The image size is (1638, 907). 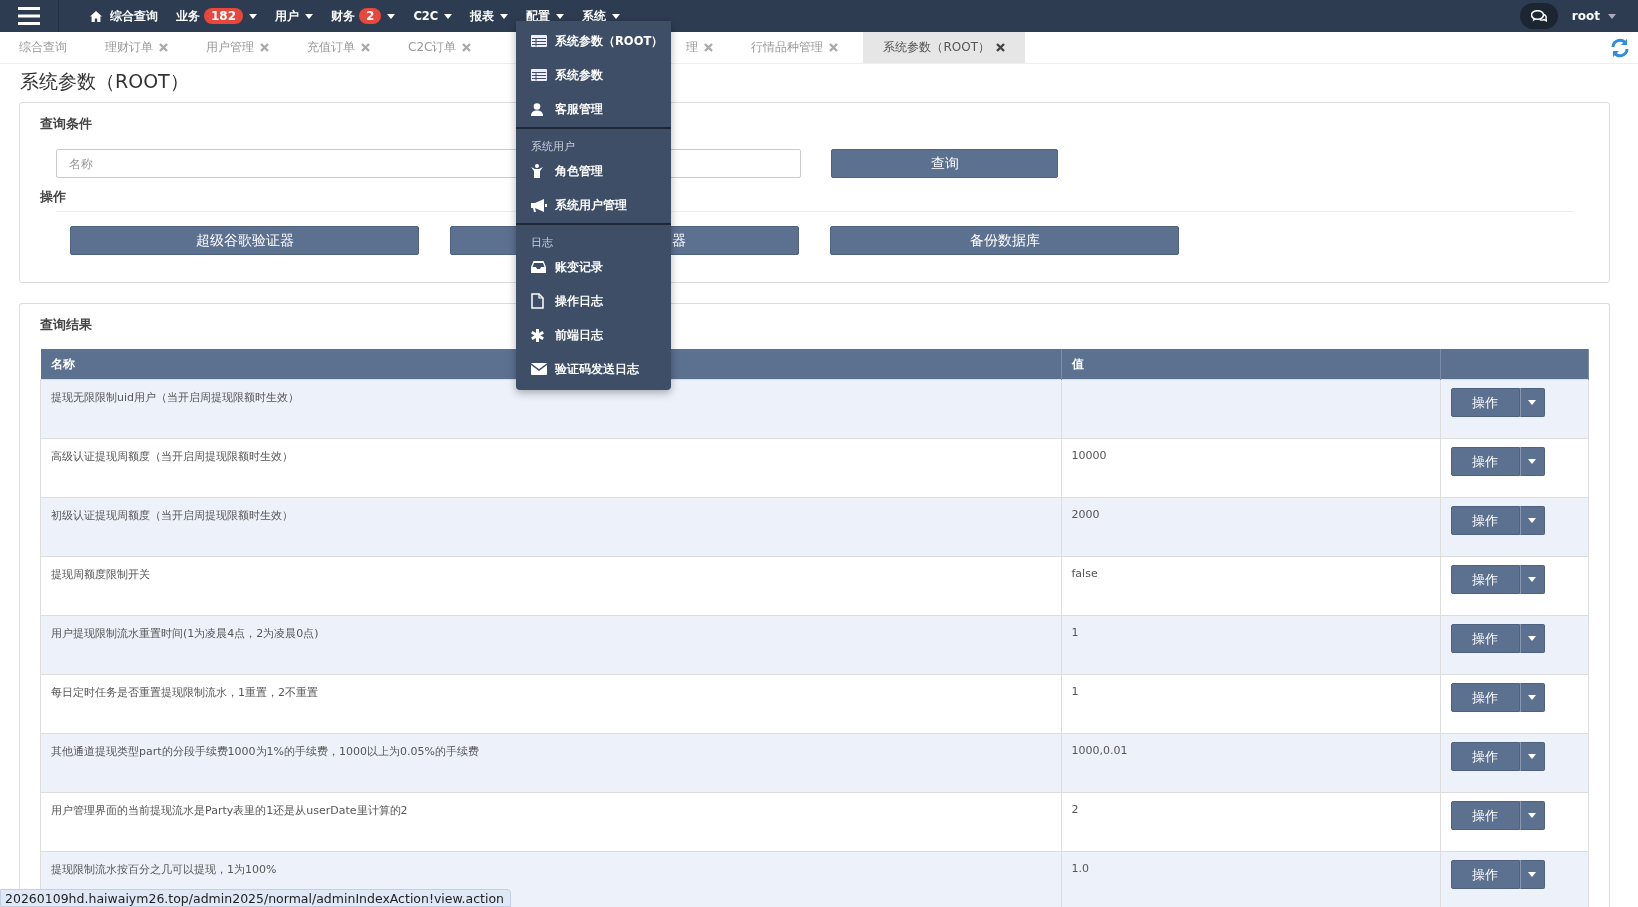 I want to click on table-cell: 用户提现限制流水重置时间(1为凌晨4点，2为凌晨0点), so click(x=185, y=633).